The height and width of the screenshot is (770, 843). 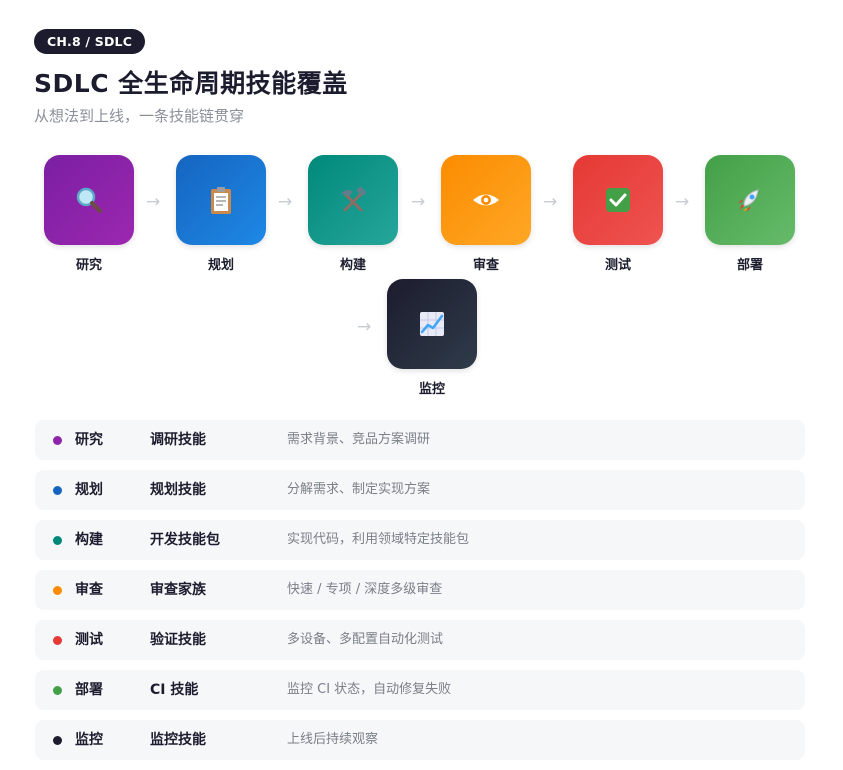 I want to click on row-skill: 规划技能, so click(x=178, y=490).